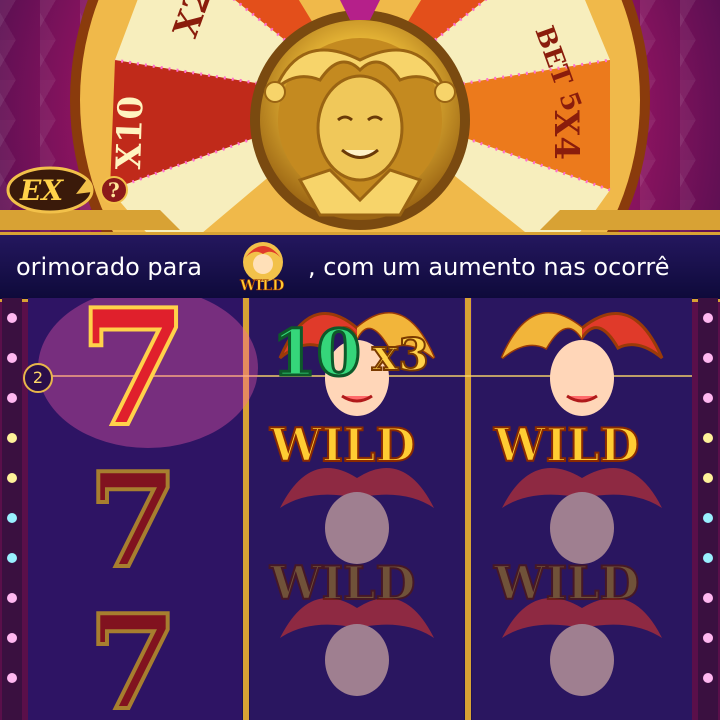 This screenshot has width=720, height=720. Describe the element at coordinates (708, 509) in the screenshot. I see `right-light-strip` at that location.